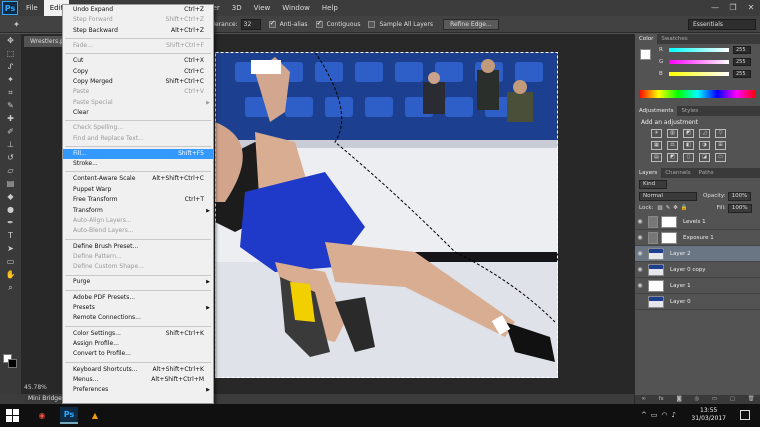  What do you see at coordinates (715, 8) in the screenshot?
I see `minimize-button: —` at bounding box center [715, 8].